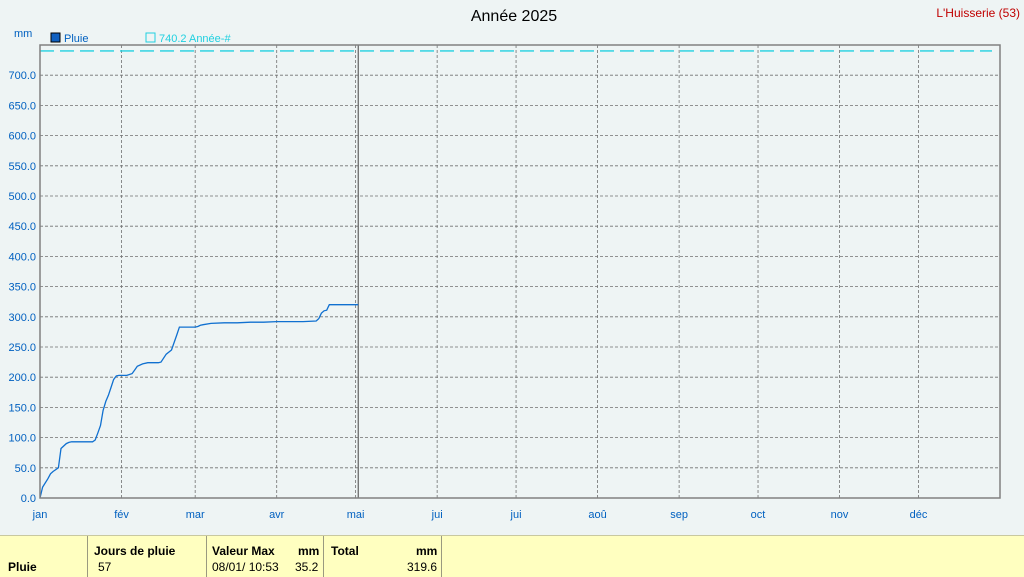 The image size is (1024, 577). Describe the element at coordinates (422, 567) in the screenshot. I see `total-value: 319.6` at that location.